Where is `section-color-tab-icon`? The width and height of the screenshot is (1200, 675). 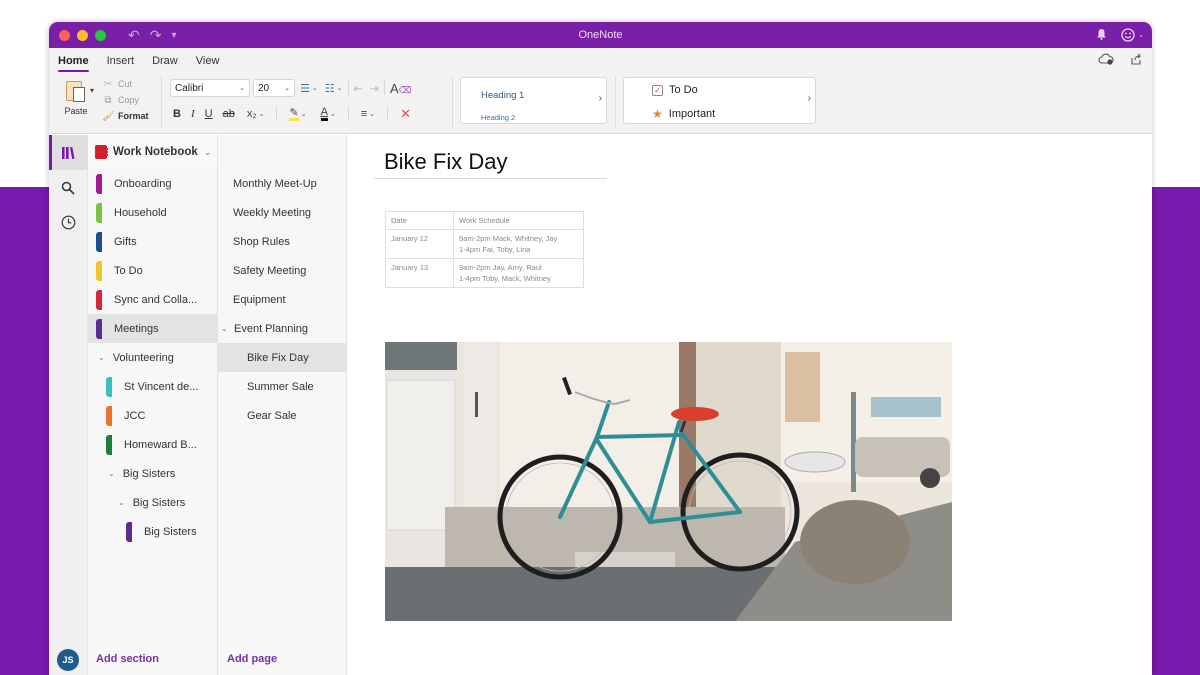 section-color-tab-icon is located at coordinates (109, 386).